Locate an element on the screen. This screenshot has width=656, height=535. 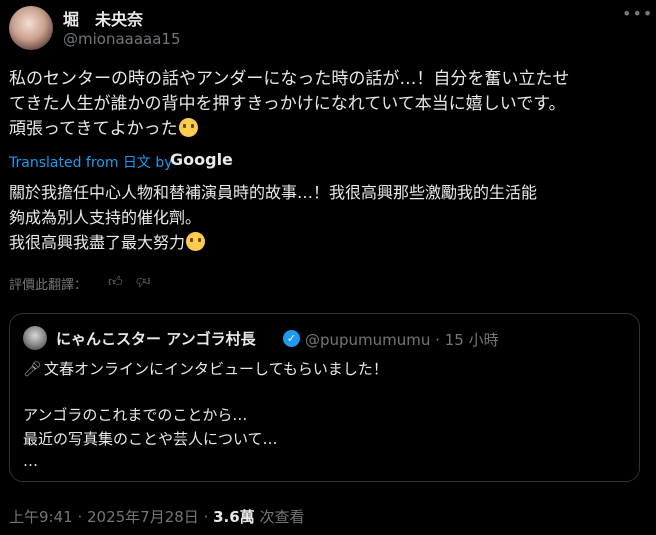
quoted-text-line-1: 🎤︎ 文春オンラインにインタビューしてもらいました！ is located at coordinates (205, 368).